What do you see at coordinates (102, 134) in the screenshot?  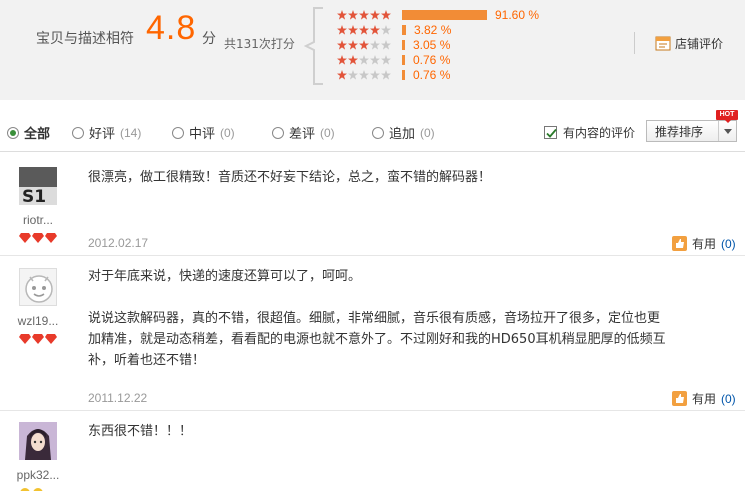 I see `filter-positive-label: 好评` at bounding box center [102, 134].